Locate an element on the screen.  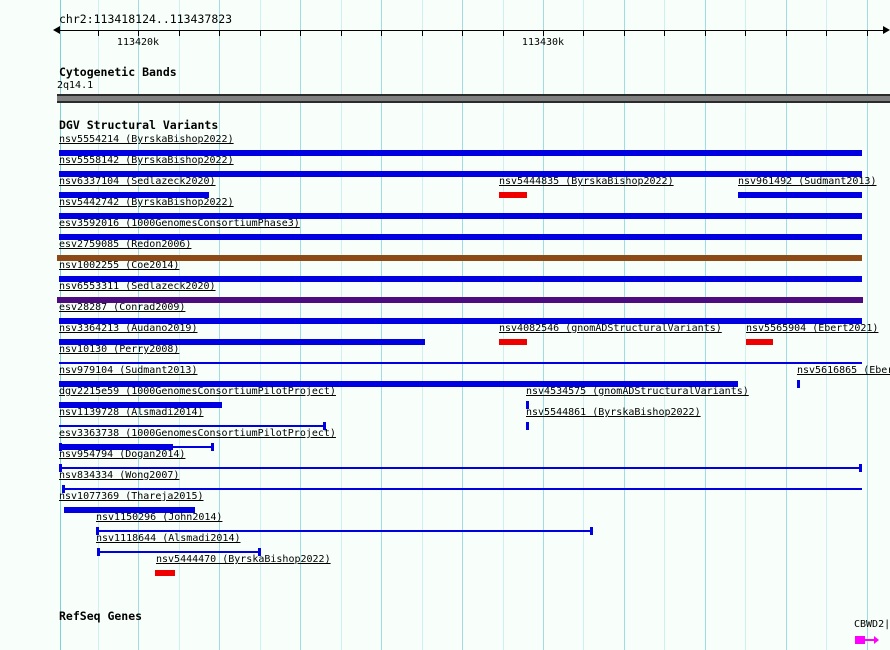
variant-label-clip: nsv5616865 (Ebert2021) is located at coordinates (843, 371).